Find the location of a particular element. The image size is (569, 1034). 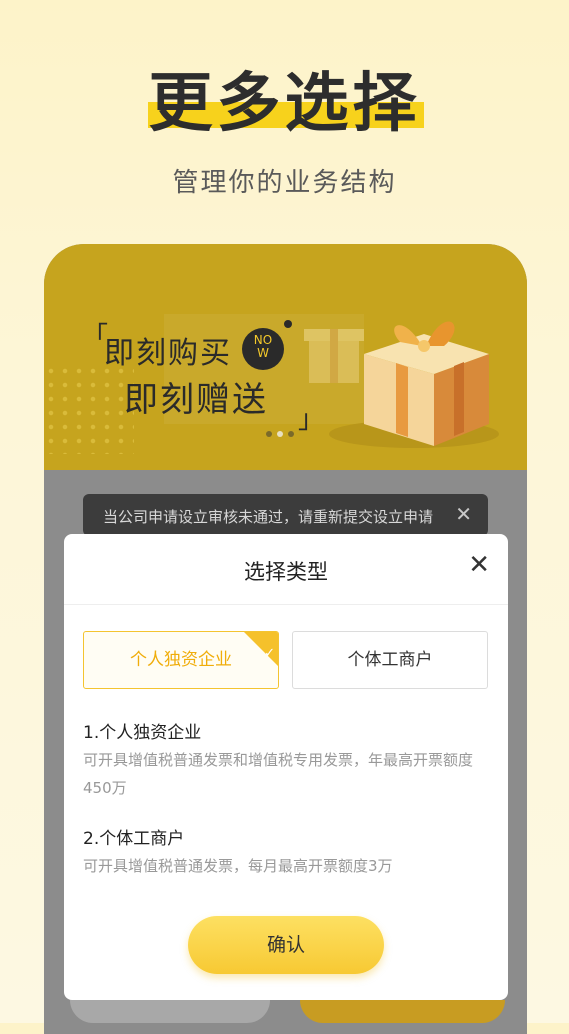

modal-title: 选择类型 is located at coordinates (286, 572).